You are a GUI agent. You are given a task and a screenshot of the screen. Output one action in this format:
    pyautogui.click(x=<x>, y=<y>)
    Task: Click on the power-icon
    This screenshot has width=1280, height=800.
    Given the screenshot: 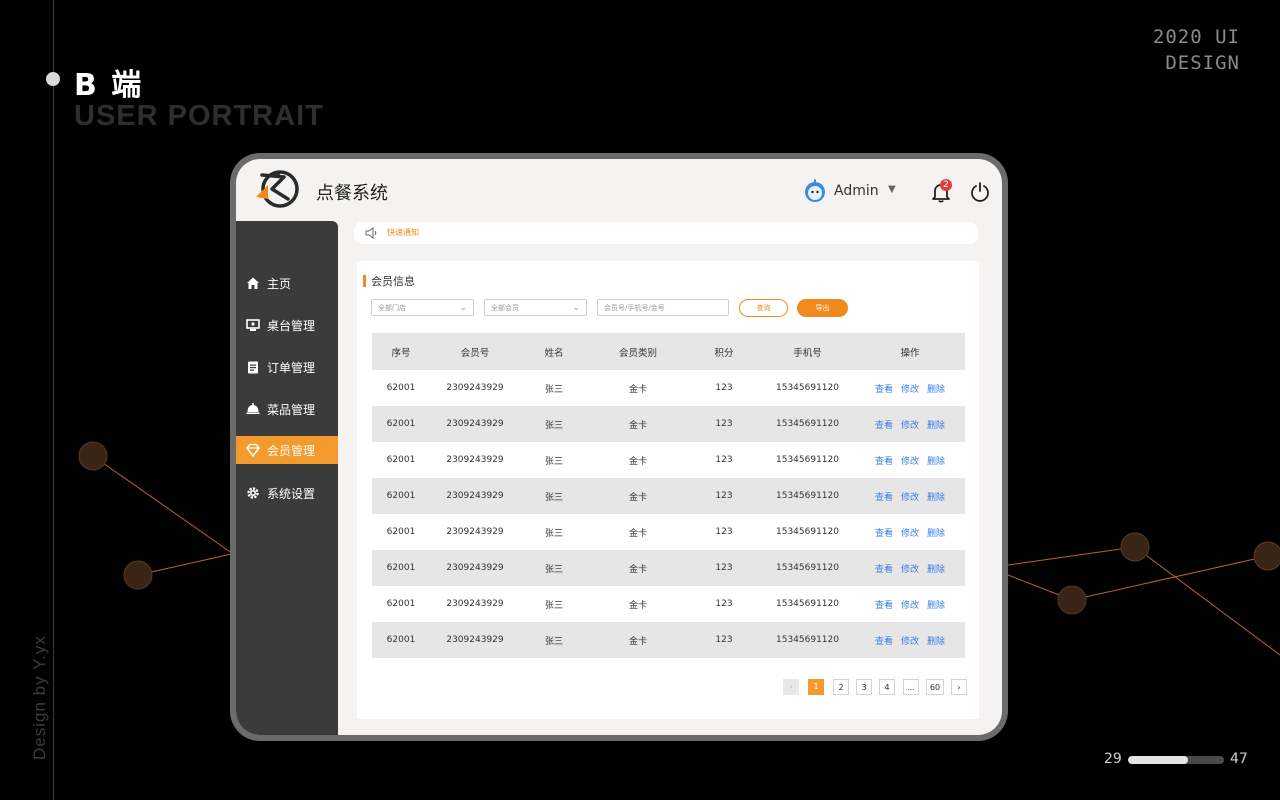 What is the action you would take?
    pyautogui.click(x=980, y=192)
    